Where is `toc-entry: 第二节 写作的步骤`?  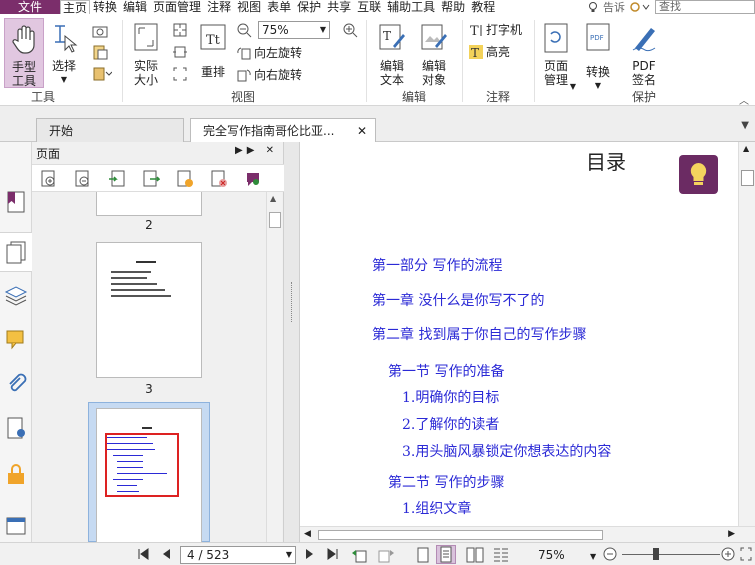
toc-entry: 第二节 写作的步骤 is located at coordinates (446, 482).